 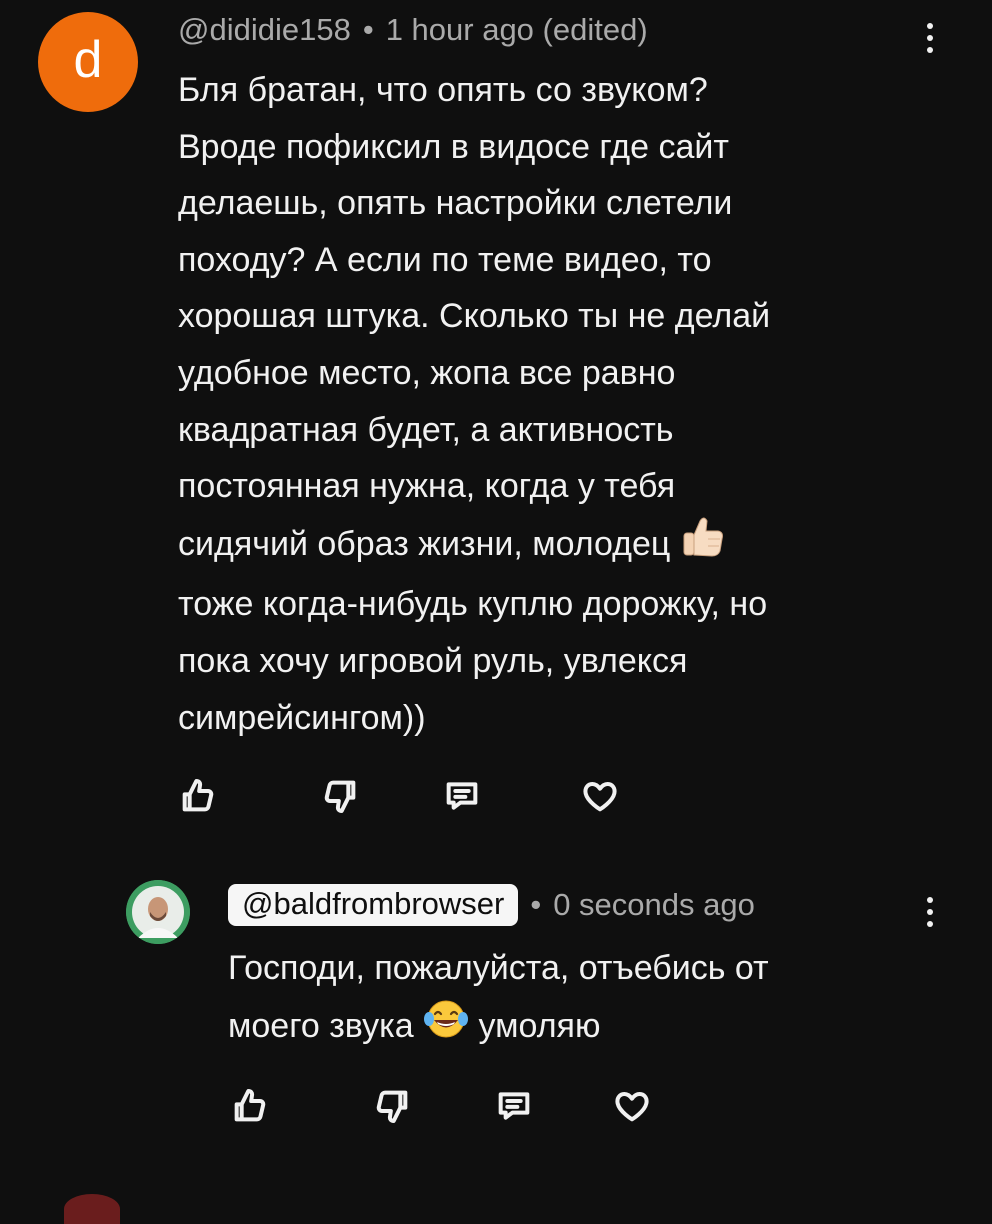 I want to click on comment-time: 0 seconds ago, so click(x=654, y=904).